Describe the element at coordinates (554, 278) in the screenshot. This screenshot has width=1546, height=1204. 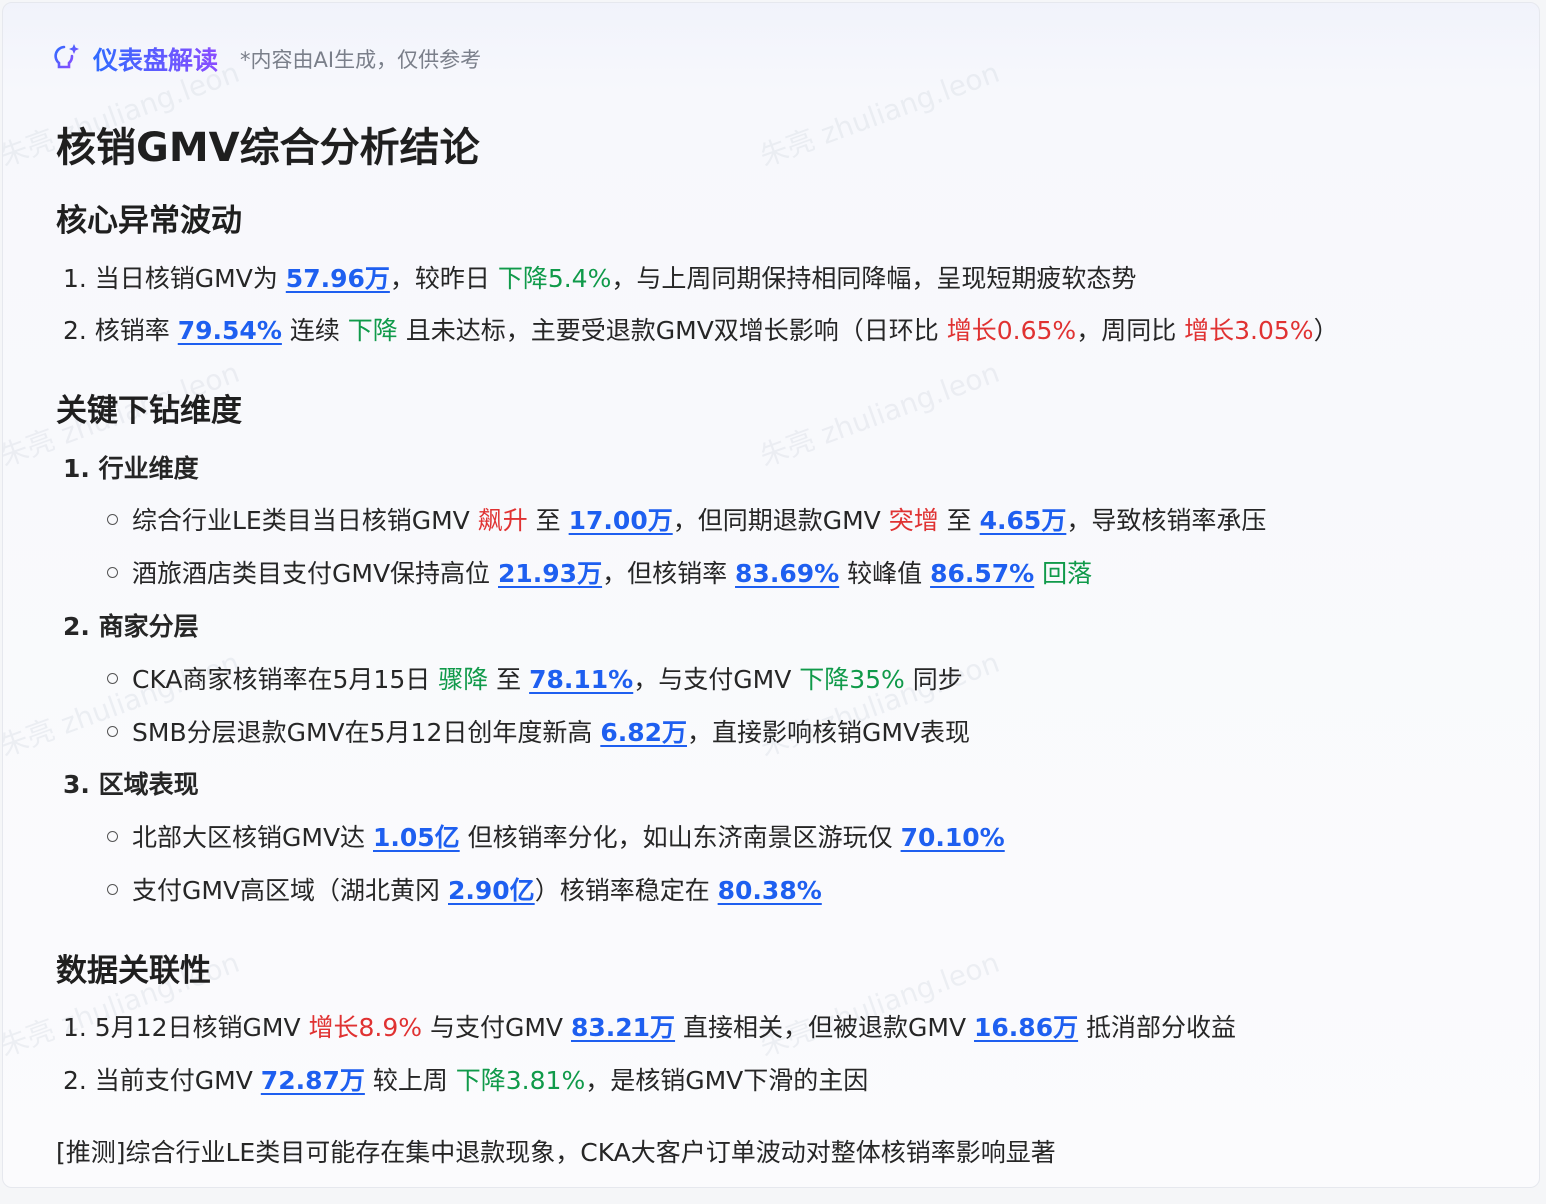
I see `trend-down: 下降5.4%` at that location.